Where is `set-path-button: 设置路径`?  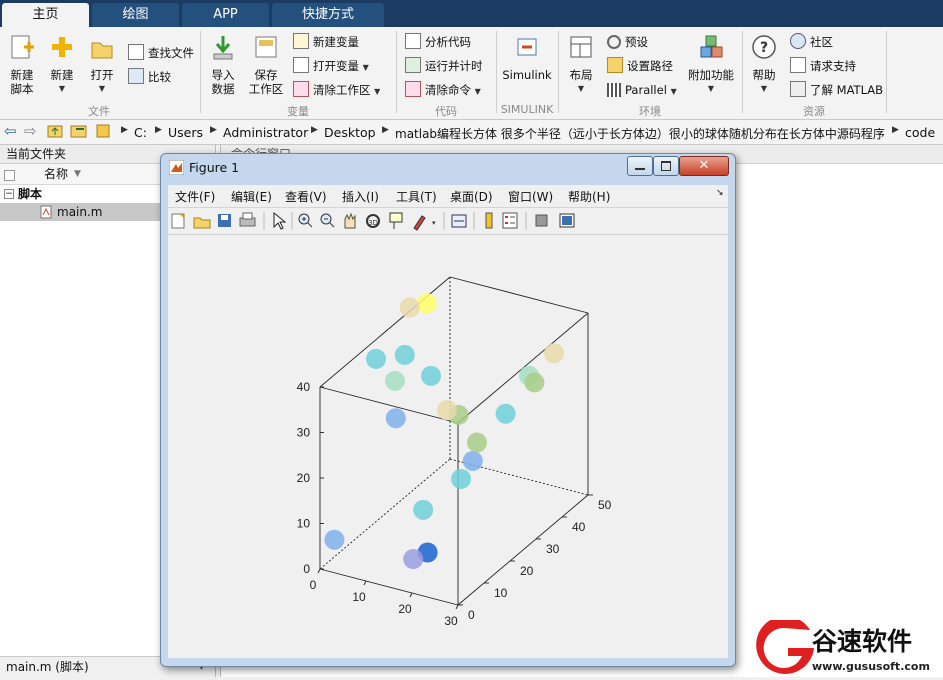 set-path-button: 设置路径 is located at coordinates (640, 66).